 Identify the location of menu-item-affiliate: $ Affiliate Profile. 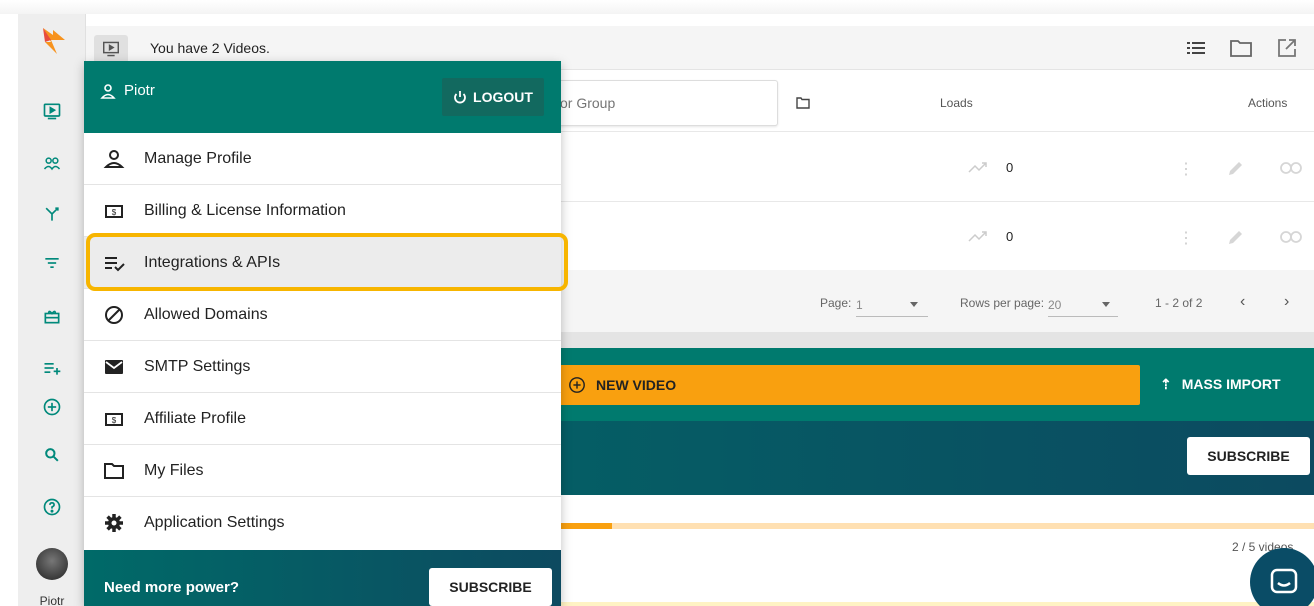
(322, 419).